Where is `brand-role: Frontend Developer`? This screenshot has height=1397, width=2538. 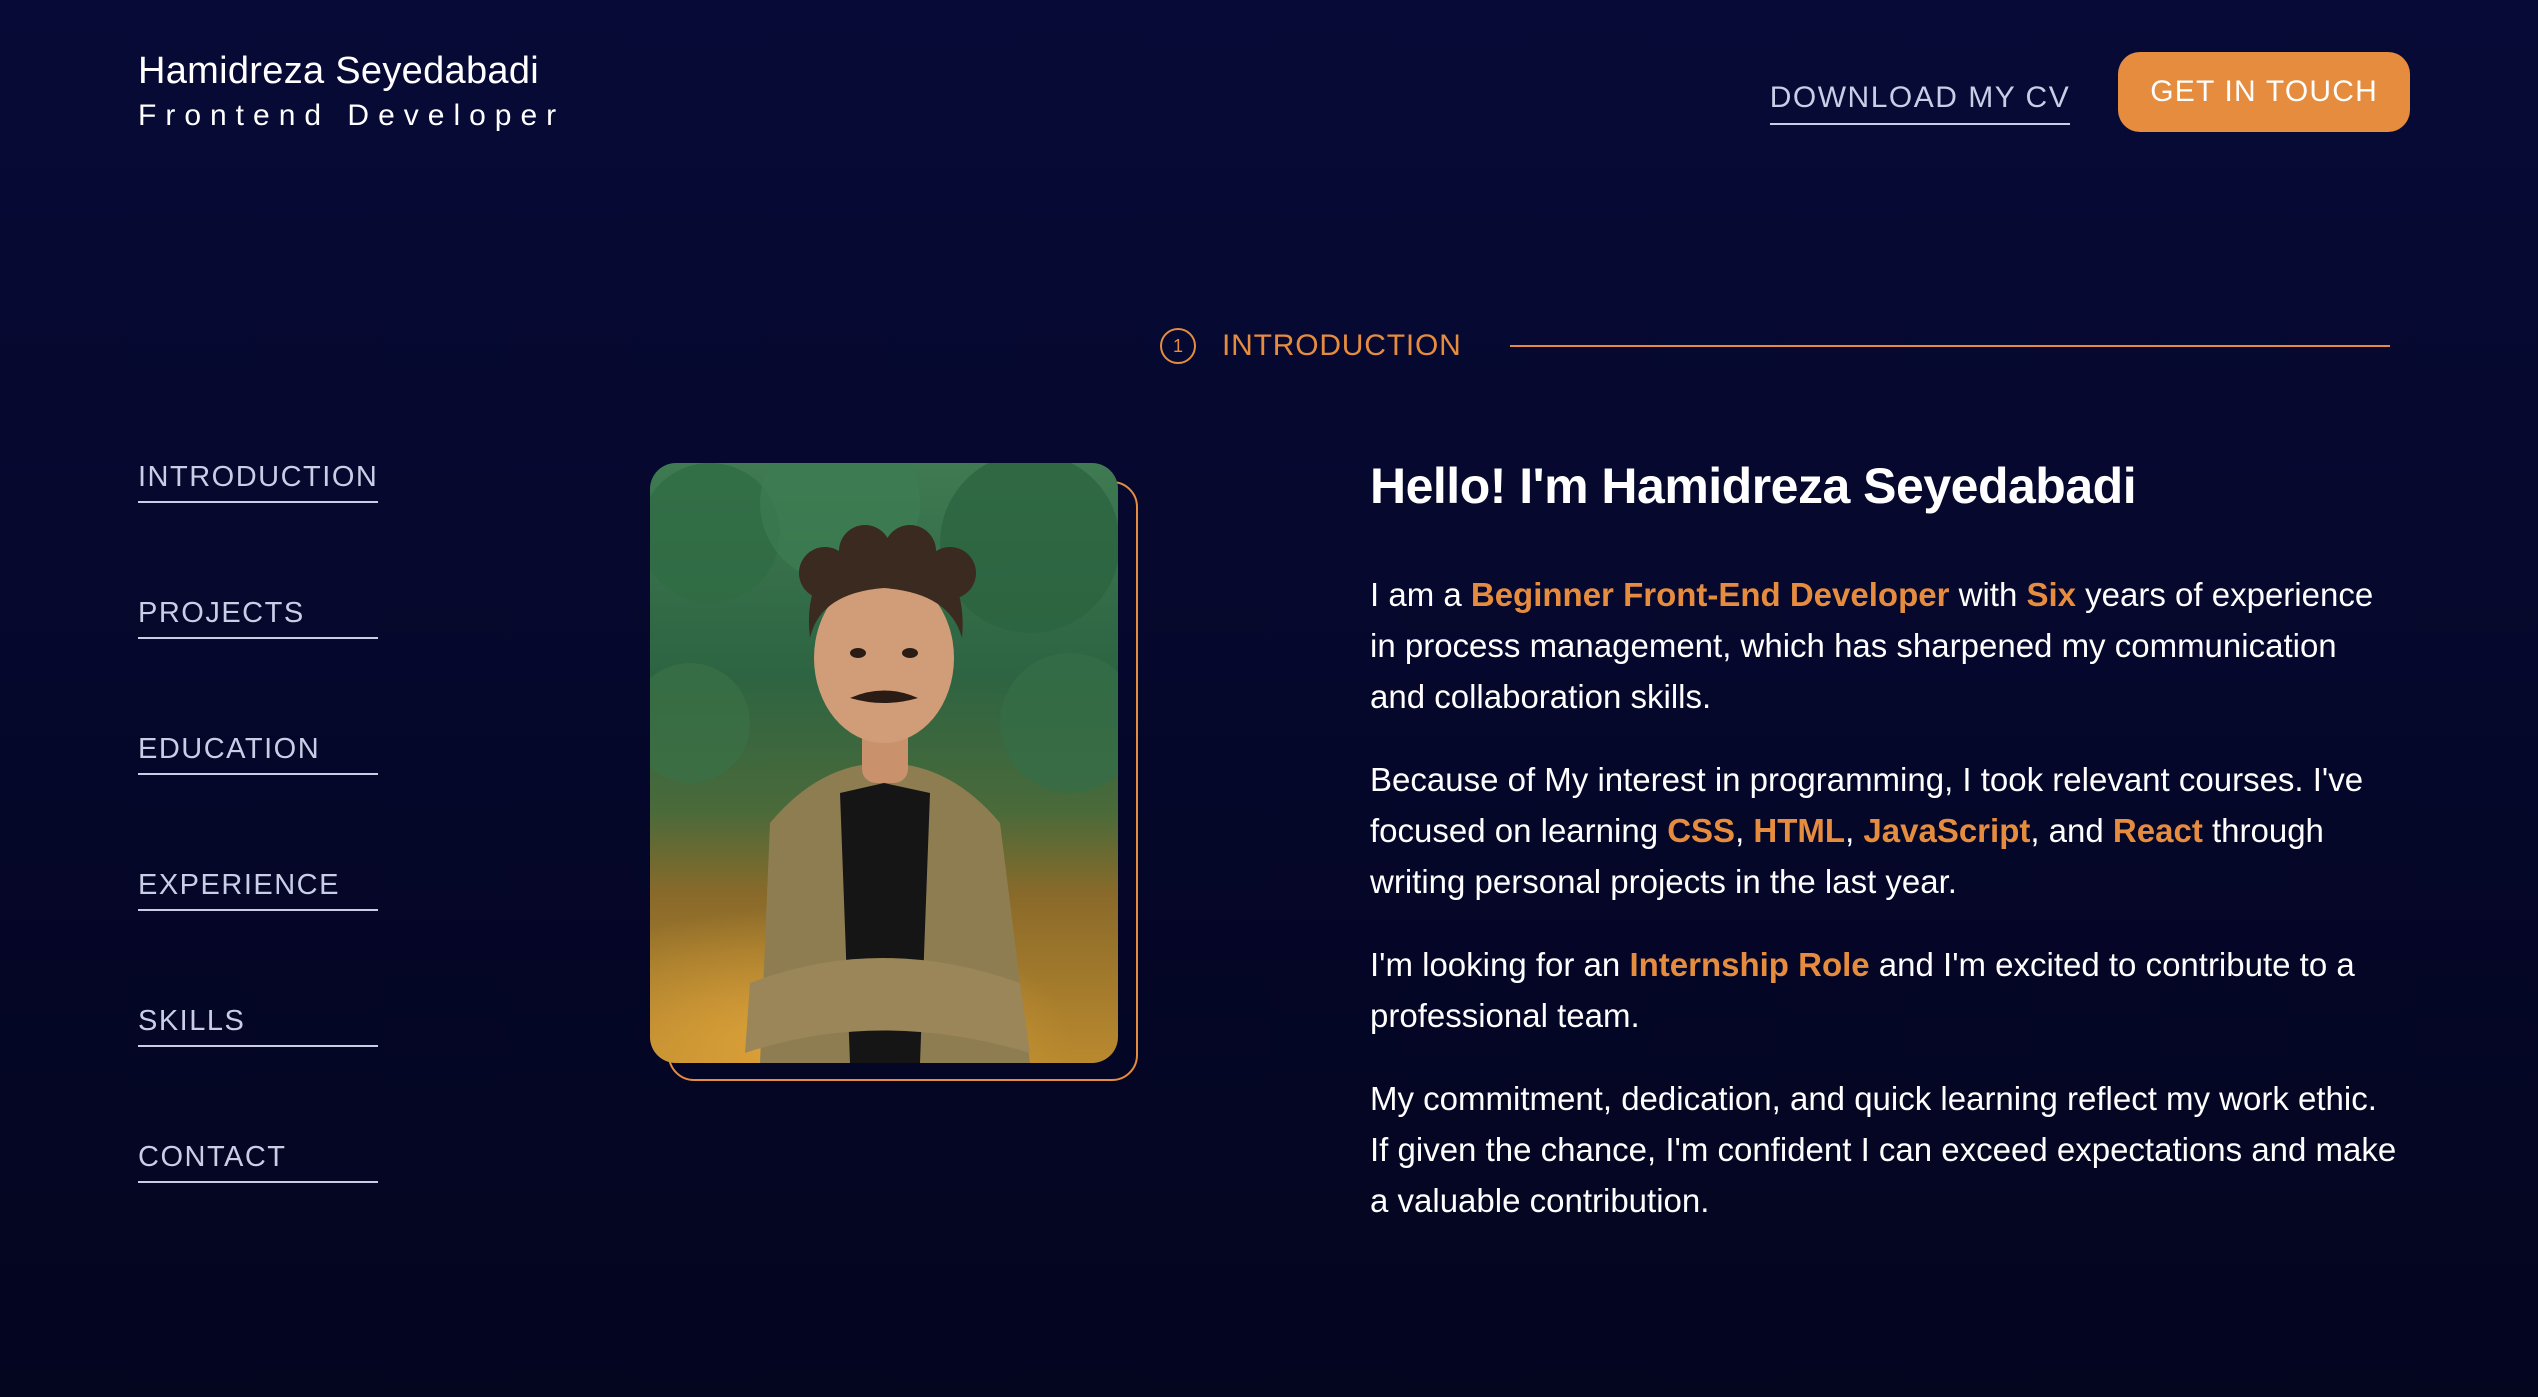 brand-role: Frontend Developer is located at coordinates (352, 115).